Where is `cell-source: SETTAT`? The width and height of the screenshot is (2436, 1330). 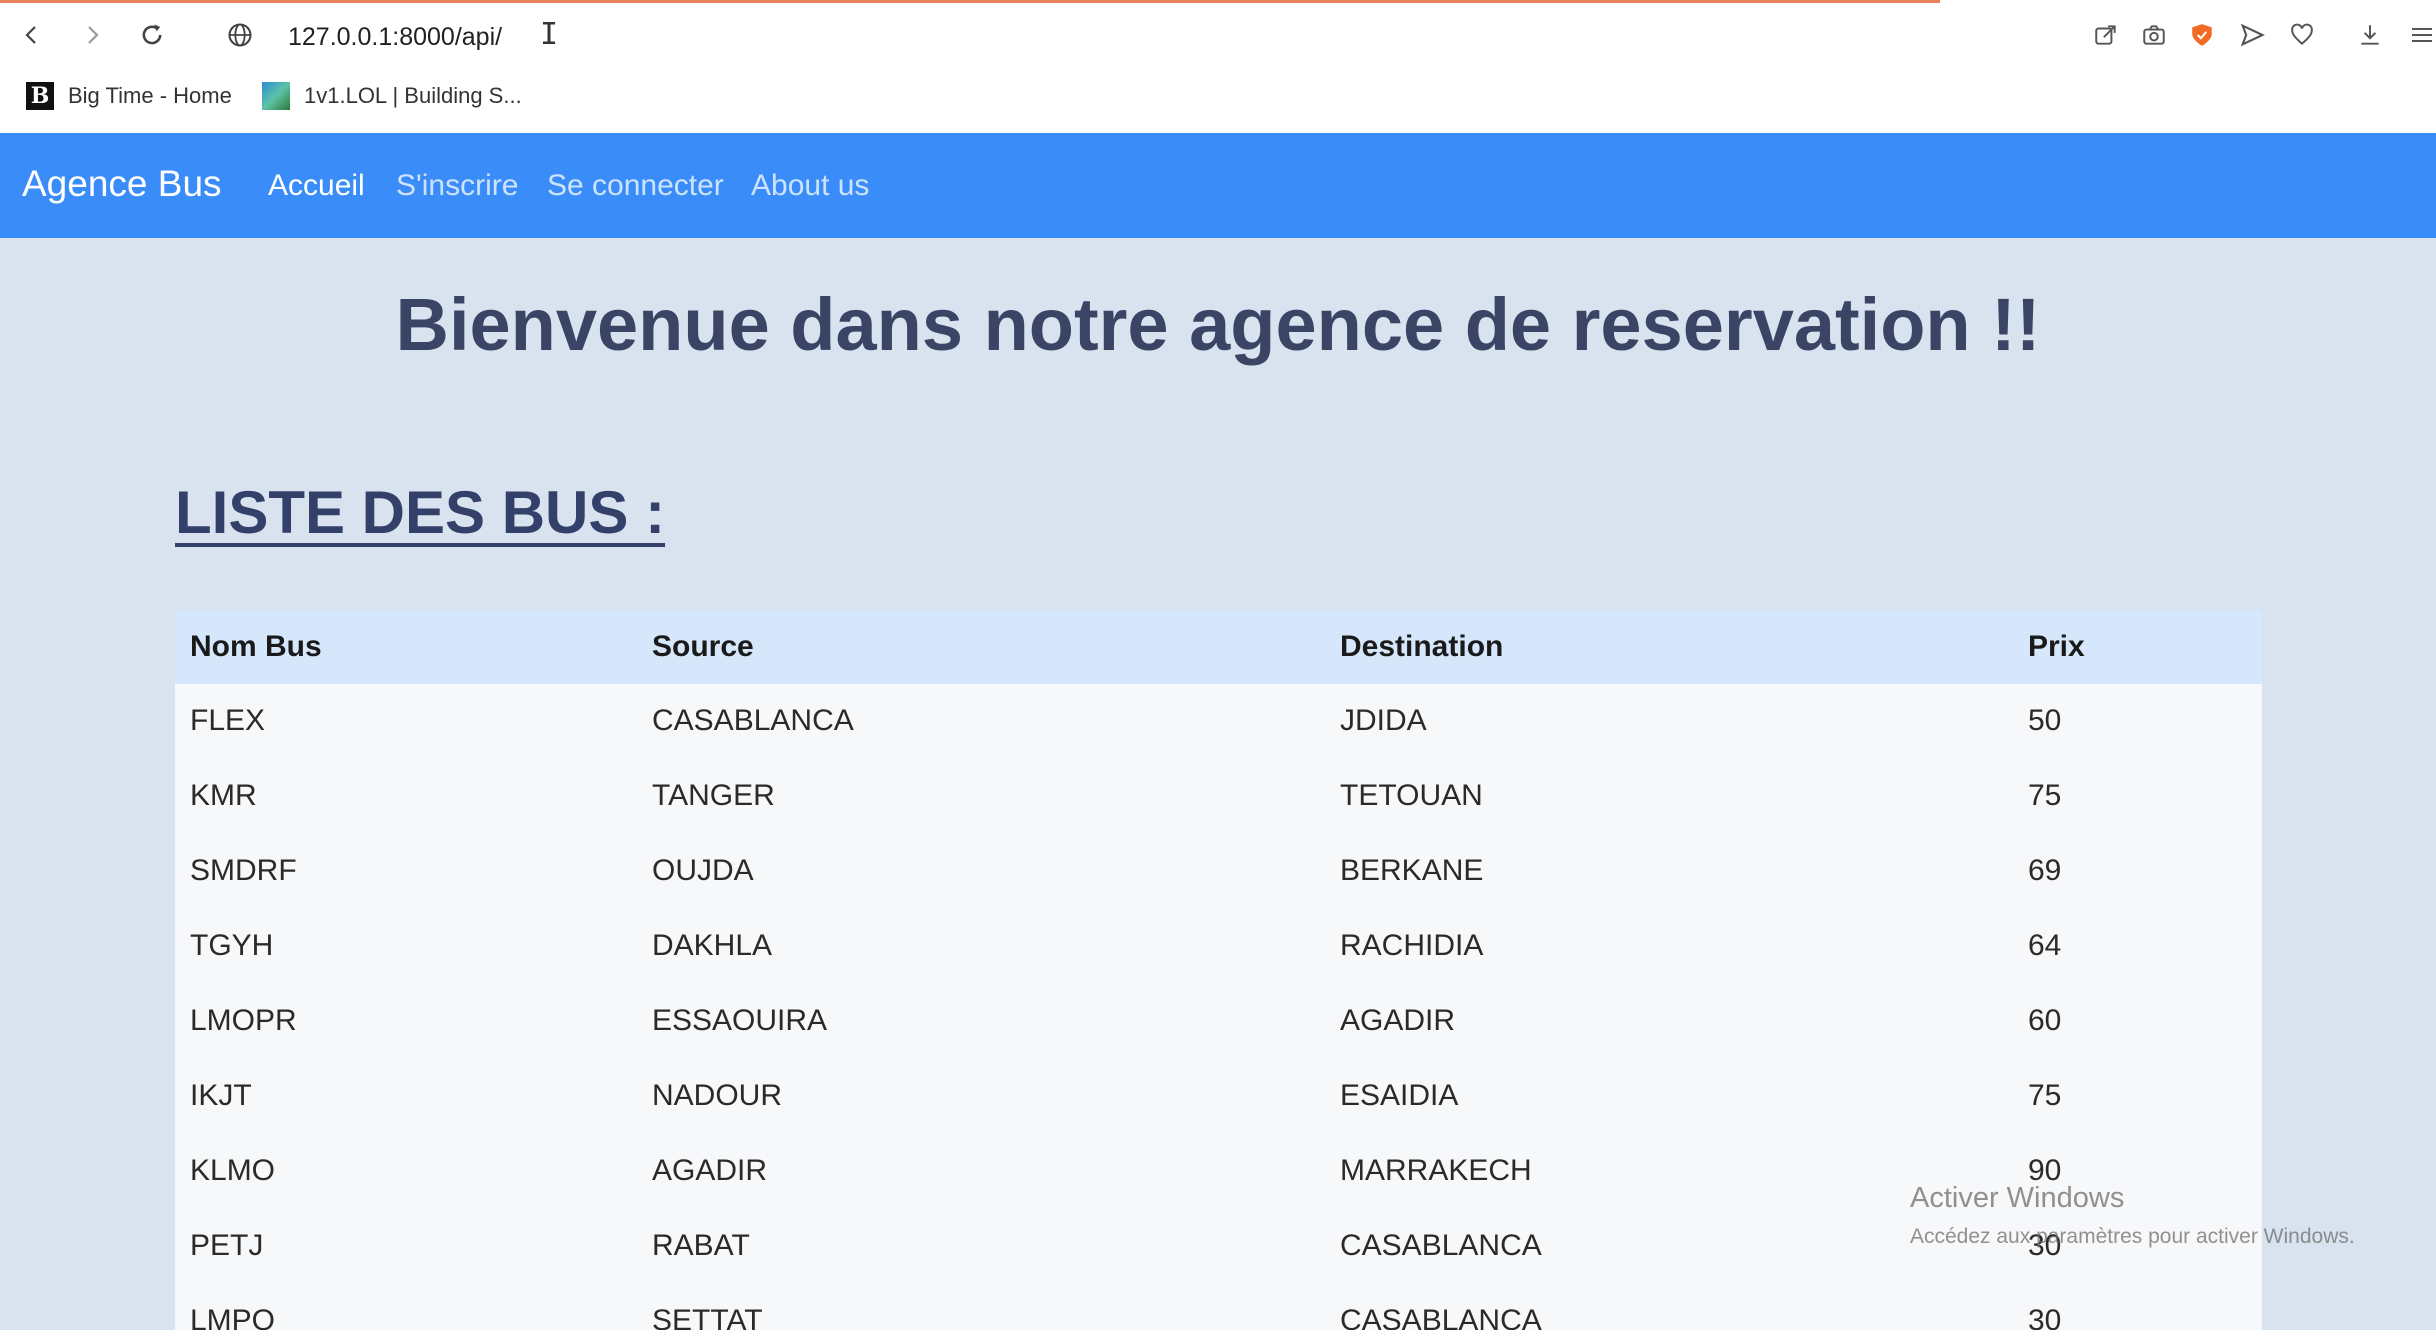 cell-source: SETTAT is located at coordinates (707, 1317).